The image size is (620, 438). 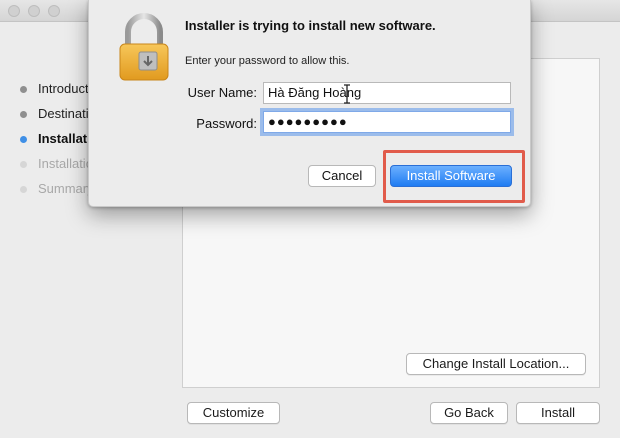 What do you see at coordinates (34, 11) in the screenshot?
I see `minimize-window-button` at bounding box center [34, 11].